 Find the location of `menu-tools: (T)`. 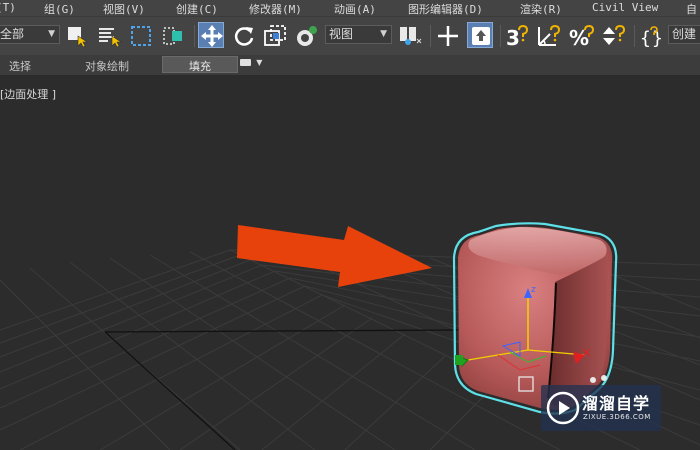

menu-tools: (T) is located at coordinates (8, 7).